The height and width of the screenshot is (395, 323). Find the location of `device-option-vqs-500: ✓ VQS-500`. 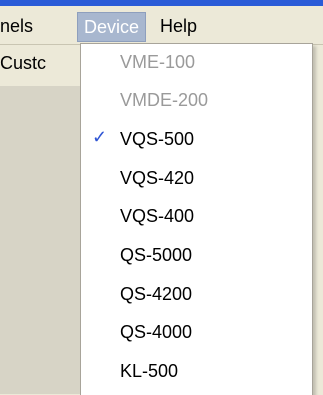

device-option-vqs-500: ✓ VQS-500 is located at coordinates (196, 140).